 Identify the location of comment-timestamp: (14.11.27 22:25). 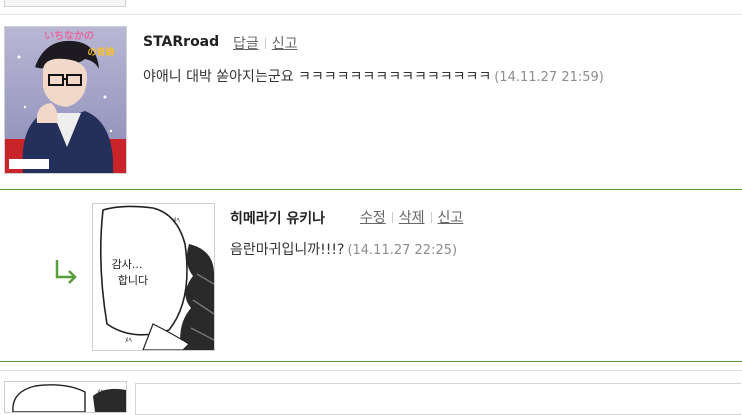
(402, 250).